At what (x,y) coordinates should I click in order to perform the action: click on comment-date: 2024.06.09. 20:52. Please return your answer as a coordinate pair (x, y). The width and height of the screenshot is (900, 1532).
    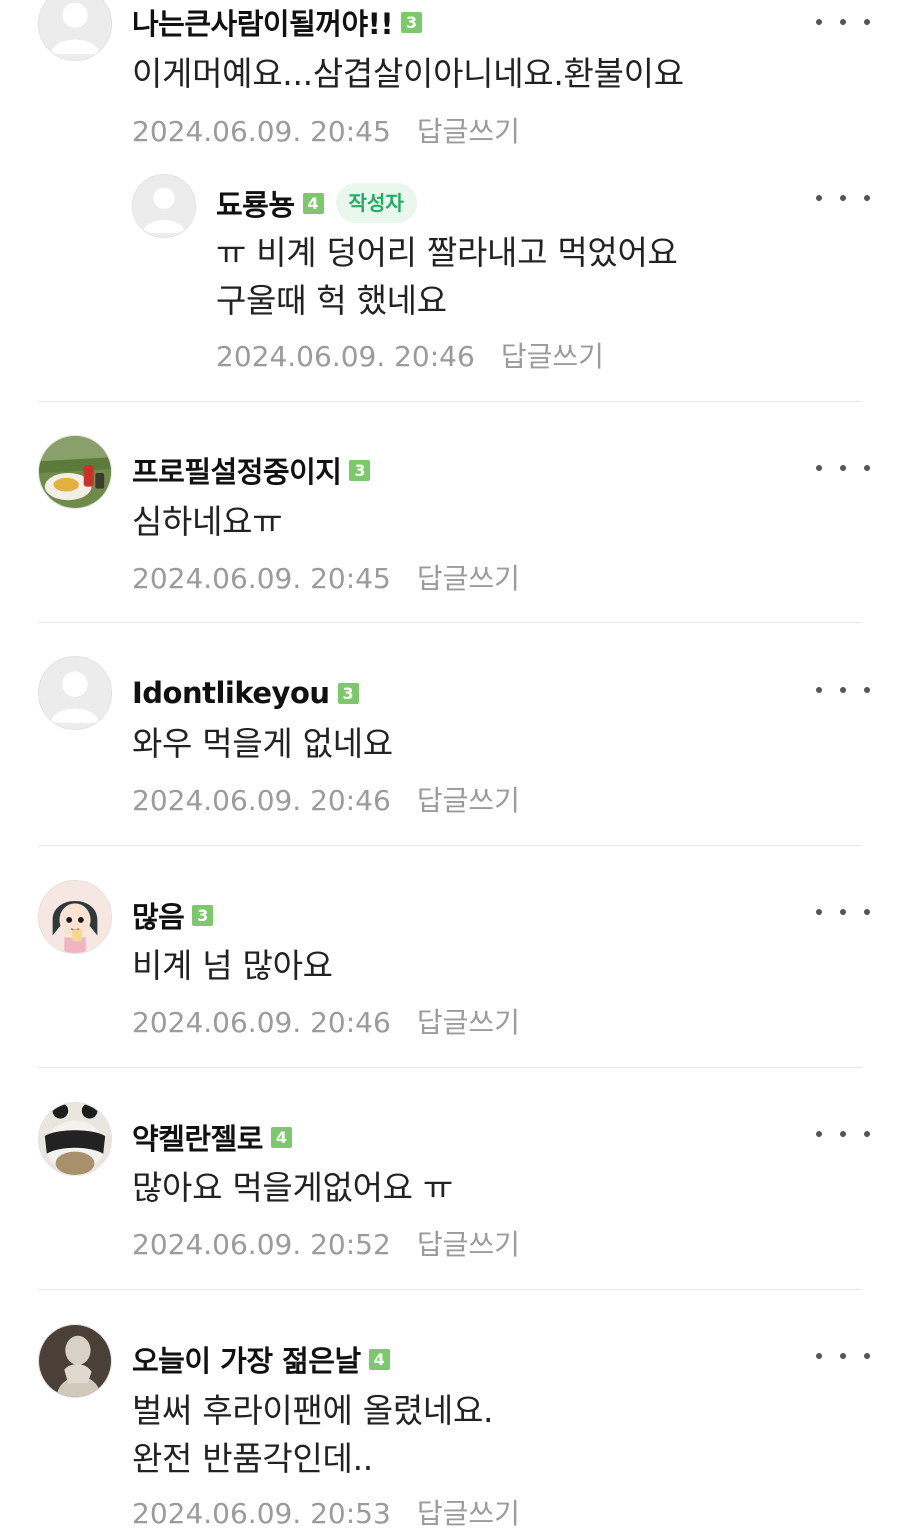
    Looking at the image, I should click on (261, 1244).